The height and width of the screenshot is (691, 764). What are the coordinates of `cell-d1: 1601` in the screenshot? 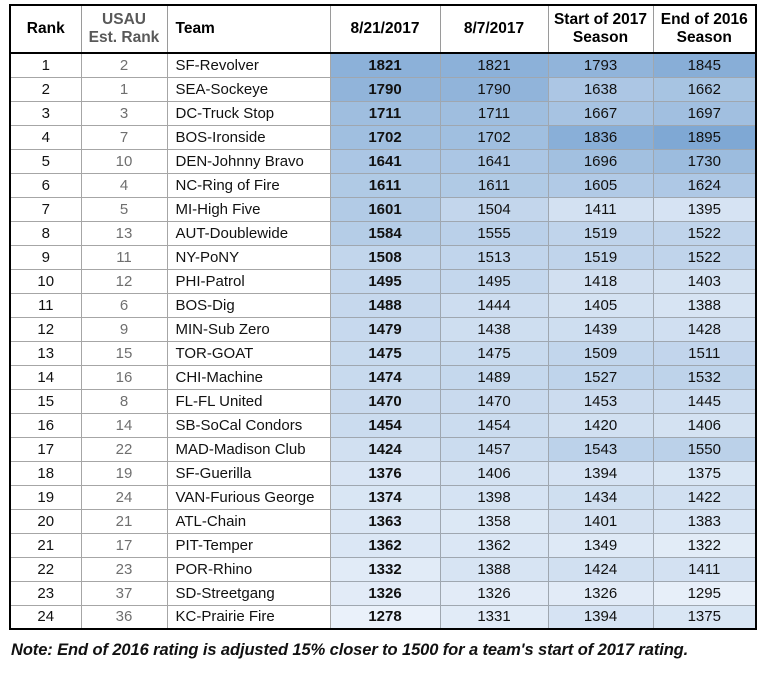 It's located at (385, 209).